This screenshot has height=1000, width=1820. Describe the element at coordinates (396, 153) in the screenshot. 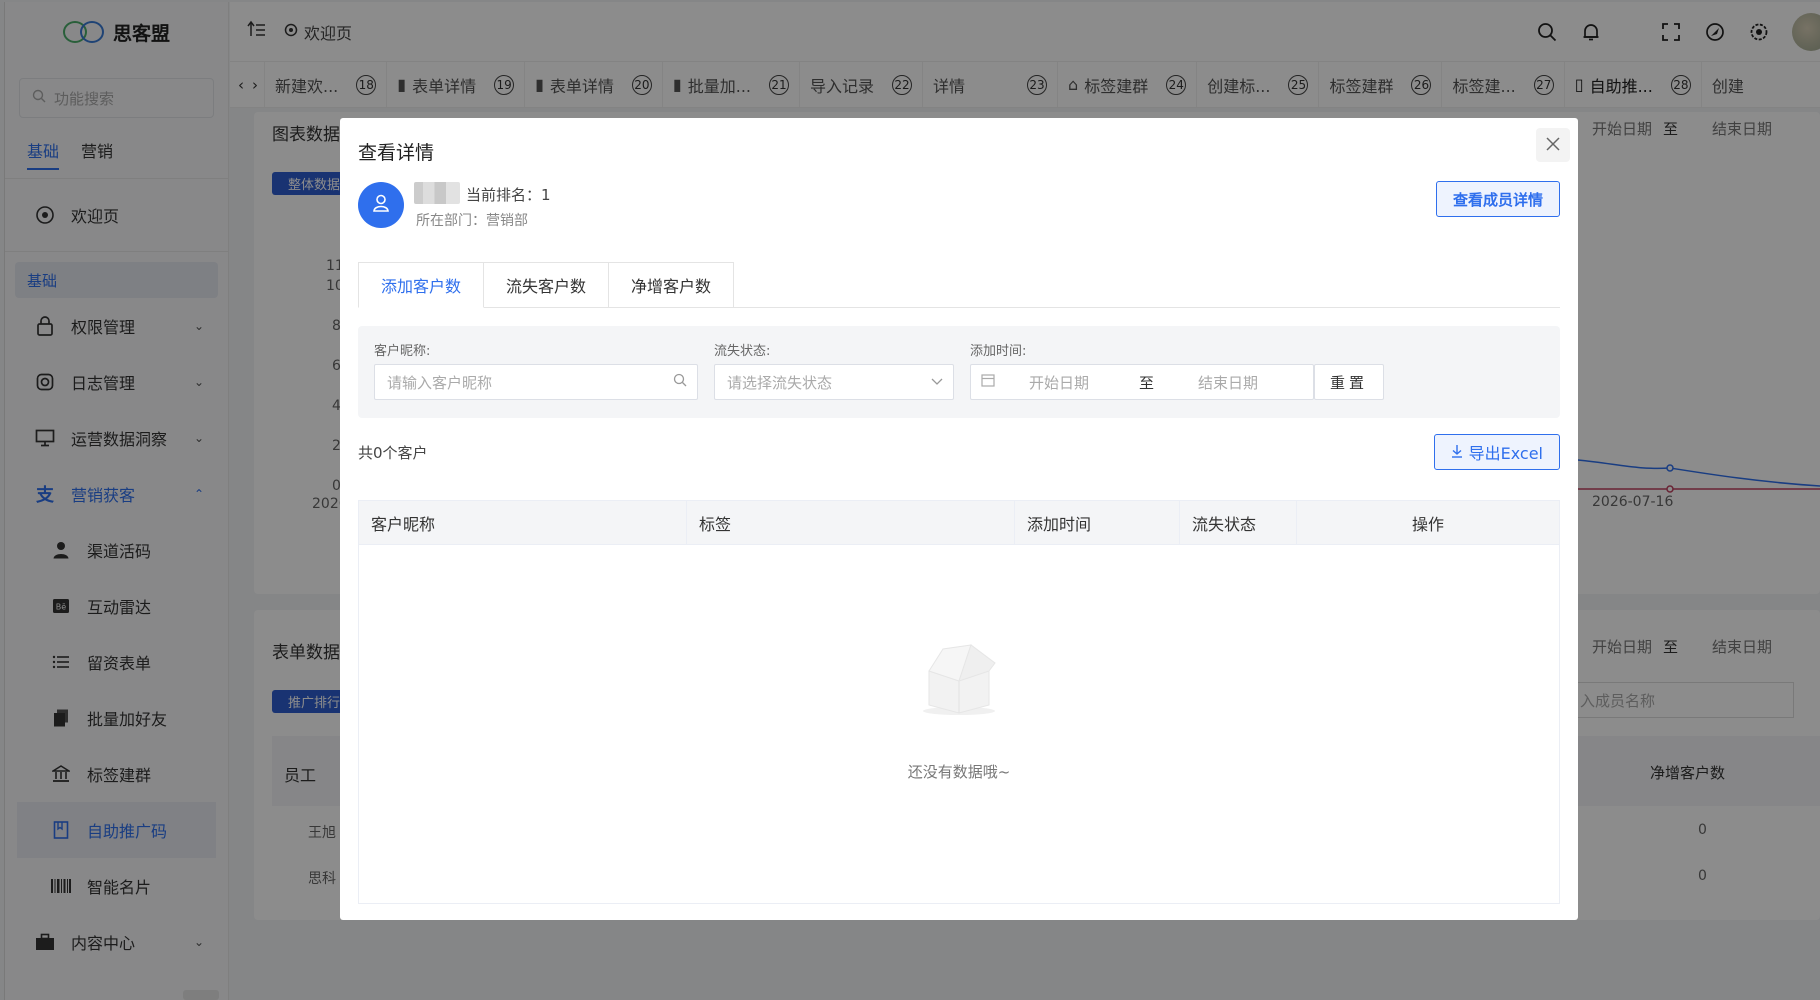

I see `modal-title: 查看详情` at that location.